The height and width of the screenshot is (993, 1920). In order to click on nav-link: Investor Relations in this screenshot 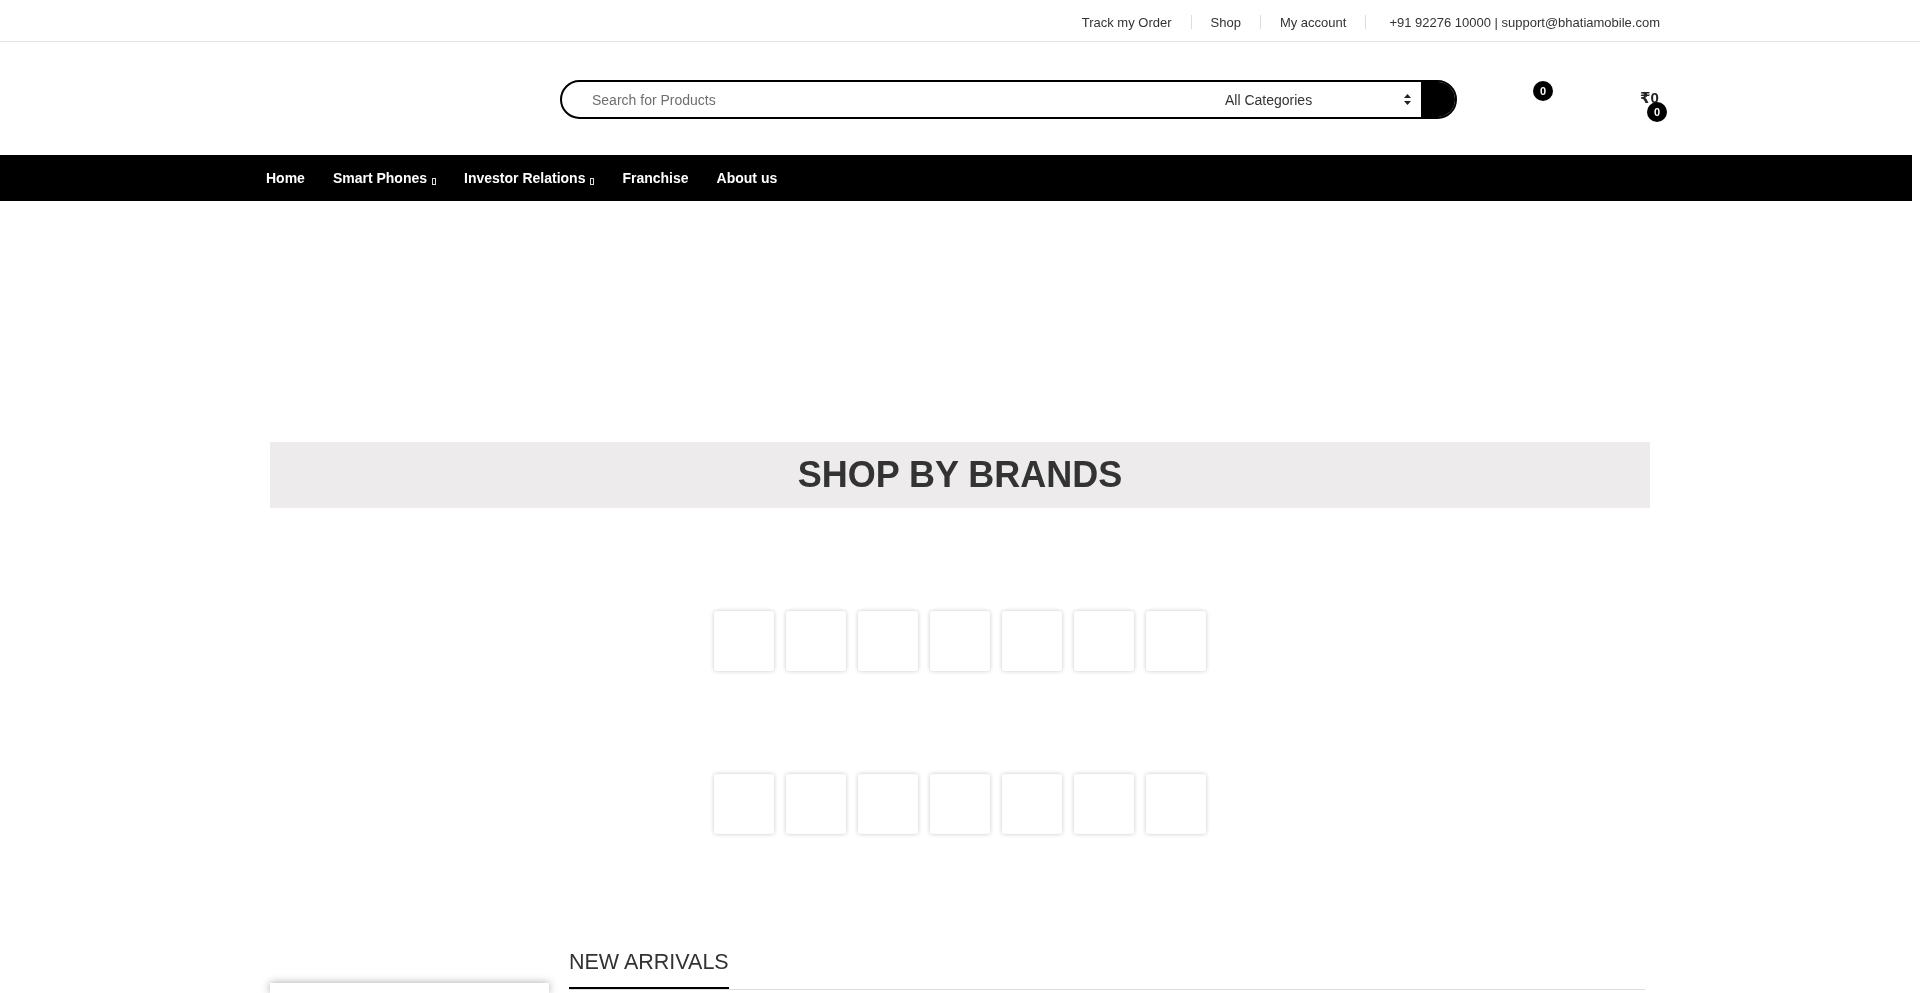, I will do `click(529, 178)`.